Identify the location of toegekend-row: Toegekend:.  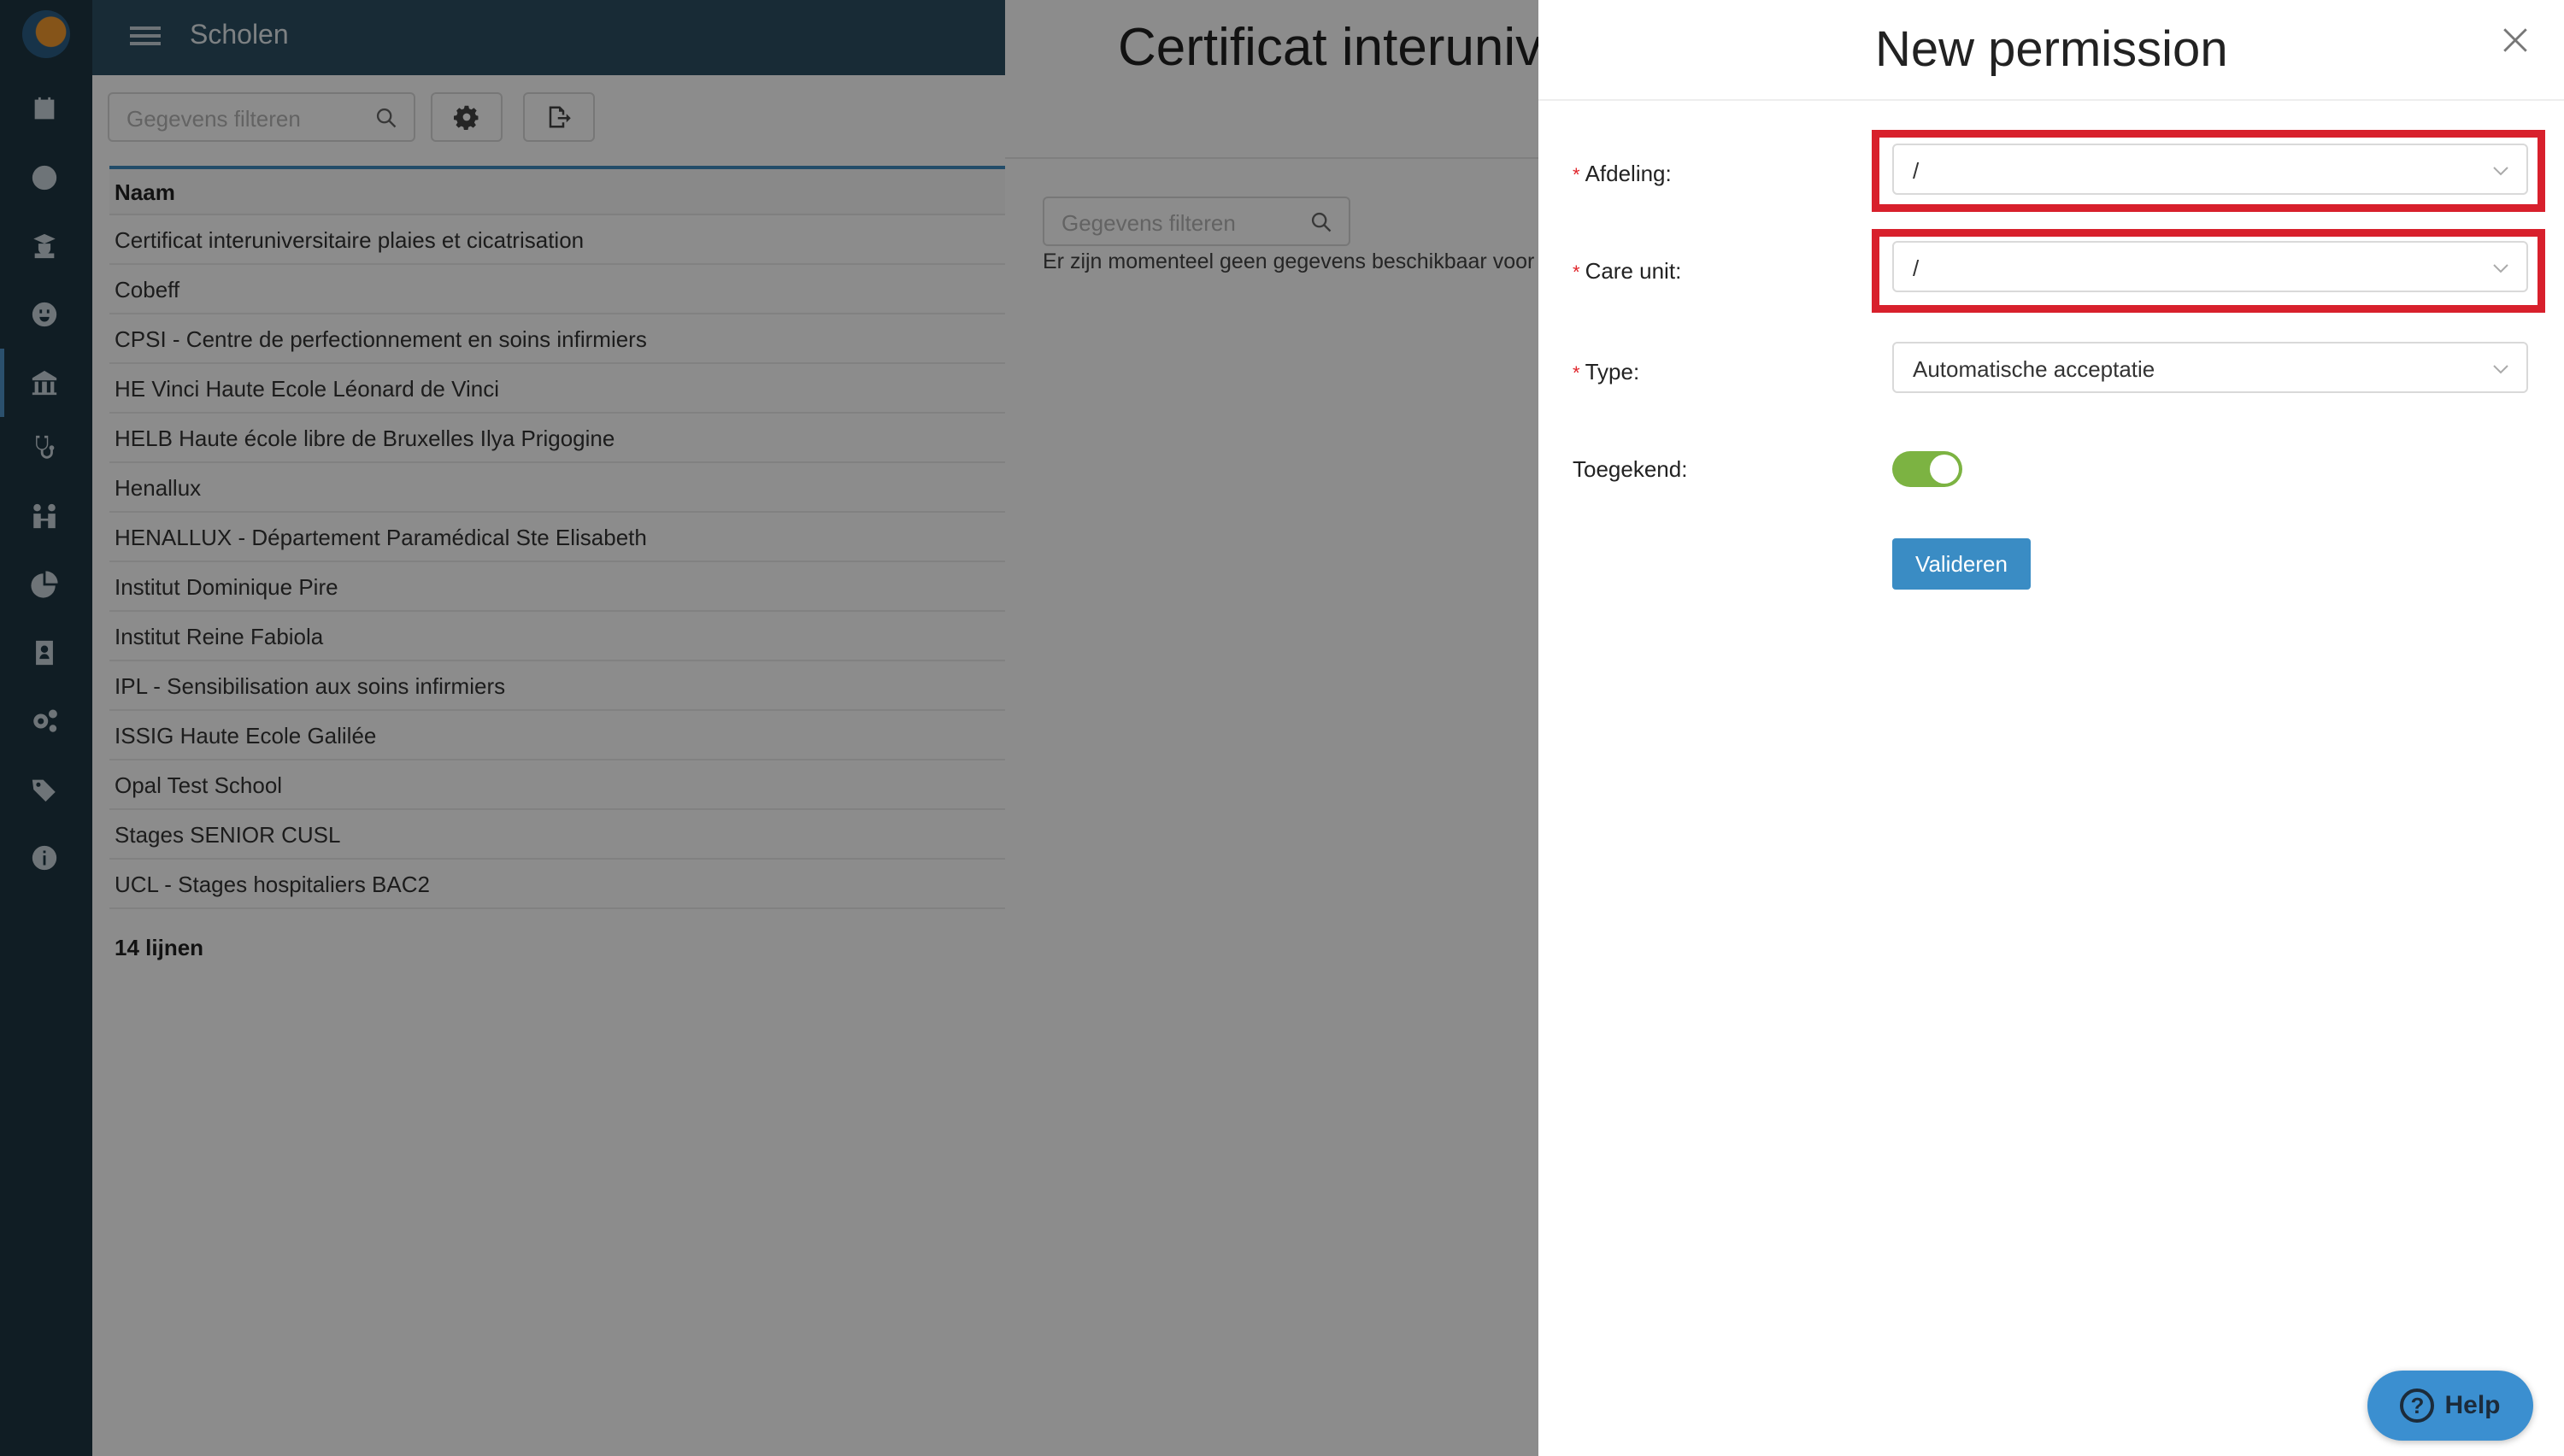
(2051, 472).